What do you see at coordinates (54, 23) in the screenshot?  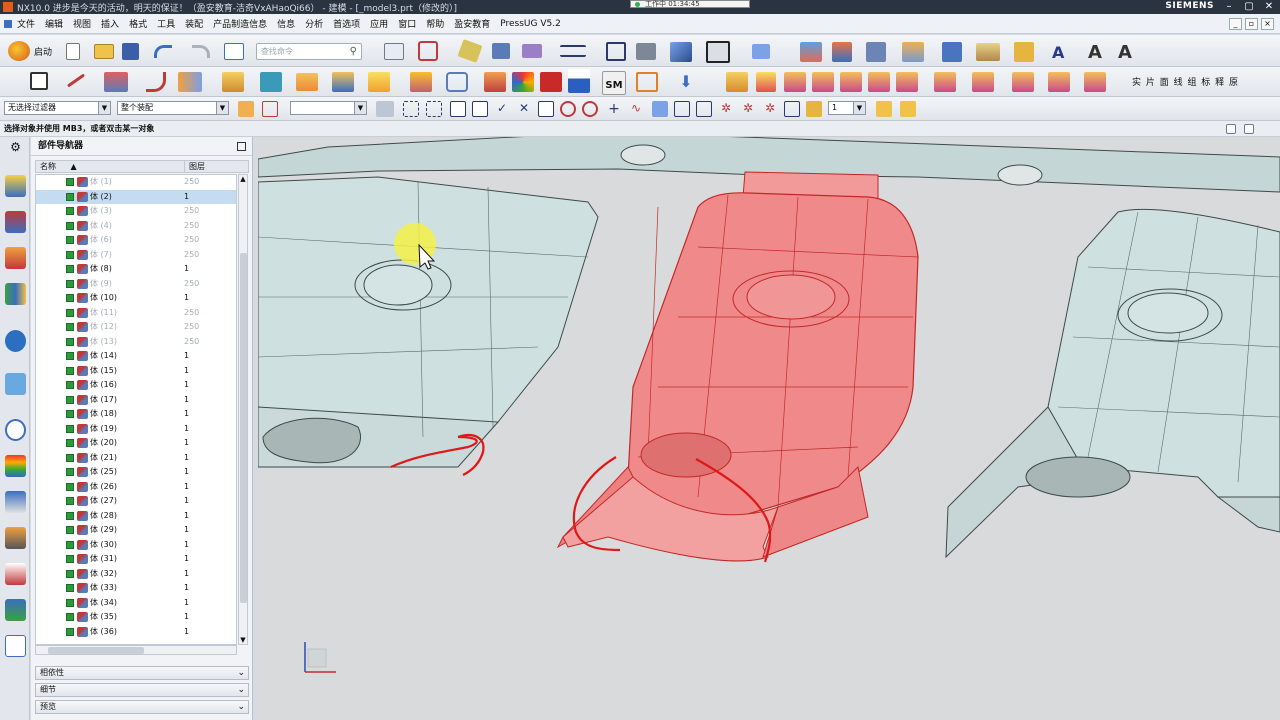 I see `menu-edit: 编辑` at bounding box center [54, 23].